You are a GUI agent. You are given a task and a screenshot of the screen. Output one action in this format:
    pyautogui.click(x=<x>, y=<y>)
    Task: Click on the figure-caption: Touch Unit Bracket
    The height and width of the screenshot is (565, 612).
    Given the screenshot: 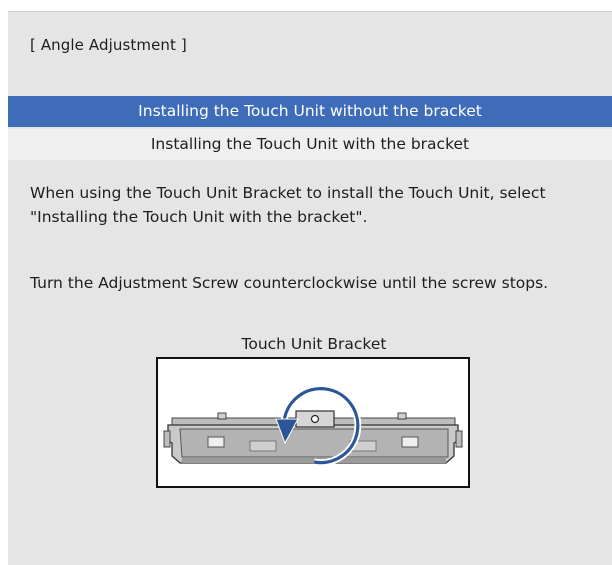 What is the action you would take?
    pyautogui.click(x=314, y=344)
    